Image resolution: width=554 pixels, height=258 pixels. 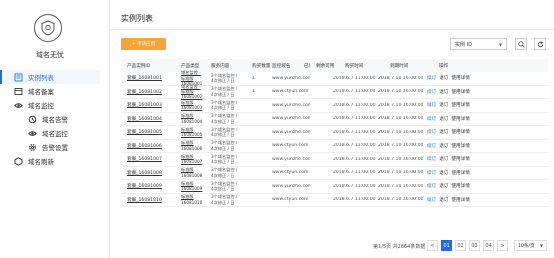 I want to click on page-size-select: 10条/页 ▼, so click(x=530, y=245).